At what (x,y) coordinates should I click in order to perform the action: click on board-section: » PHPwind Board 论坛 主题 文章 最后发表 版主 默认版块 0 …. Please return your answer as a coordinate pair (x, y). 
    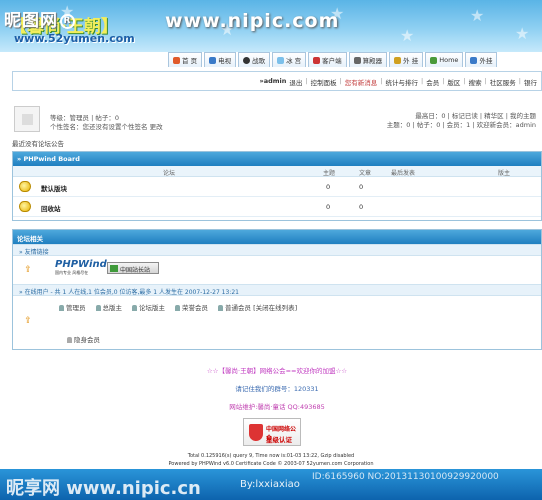
    Looking at the image, I should click on (277, 186).